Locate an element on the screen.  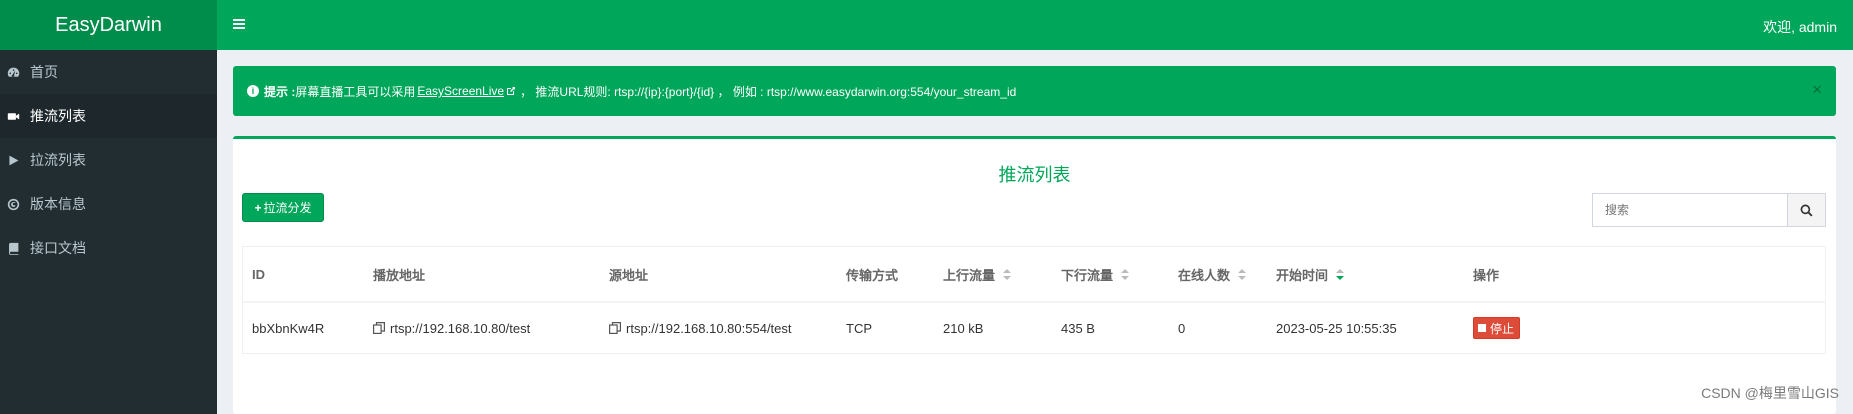
top-navbar: 欢迎, admin is located at coordinates (1035, 25).